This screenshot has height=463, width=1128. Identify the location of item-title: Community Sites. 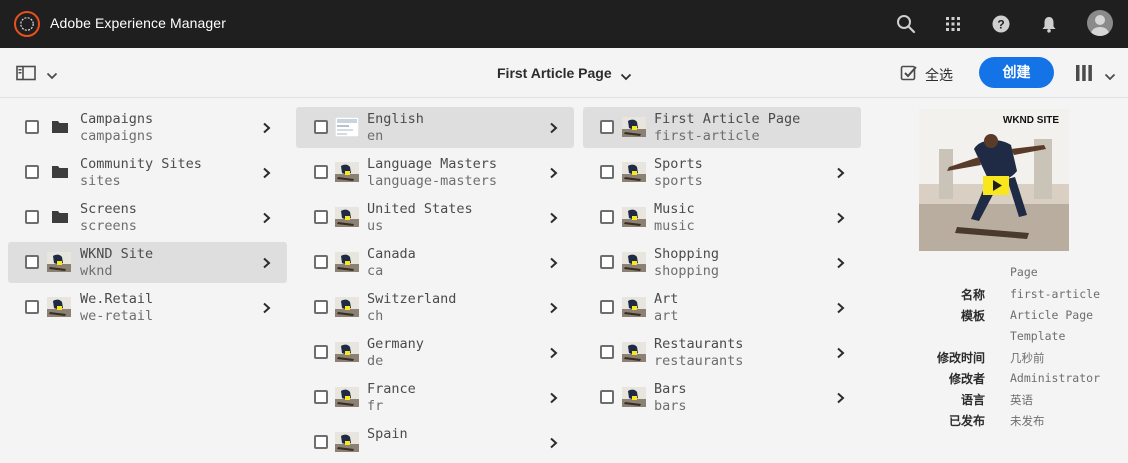
(141, 164).